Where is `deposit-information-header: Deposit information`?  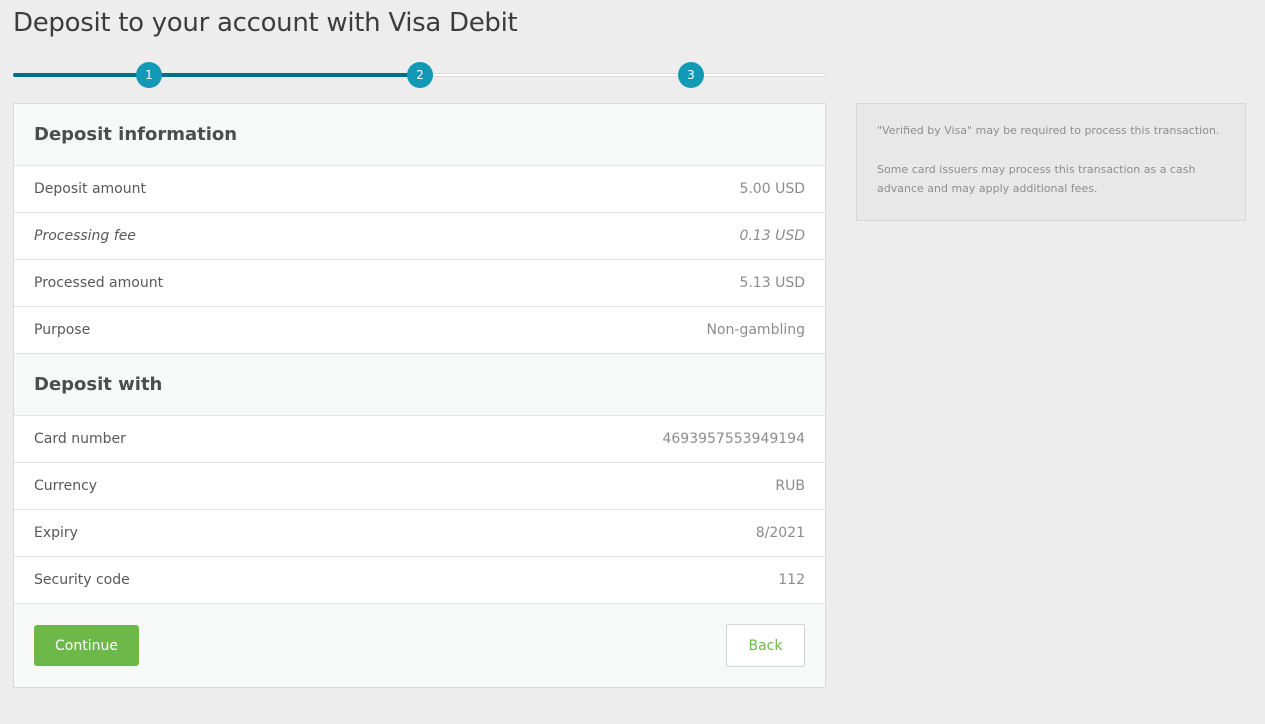
deposit-information-header: Deposit information is located at coordinates (419, 135).